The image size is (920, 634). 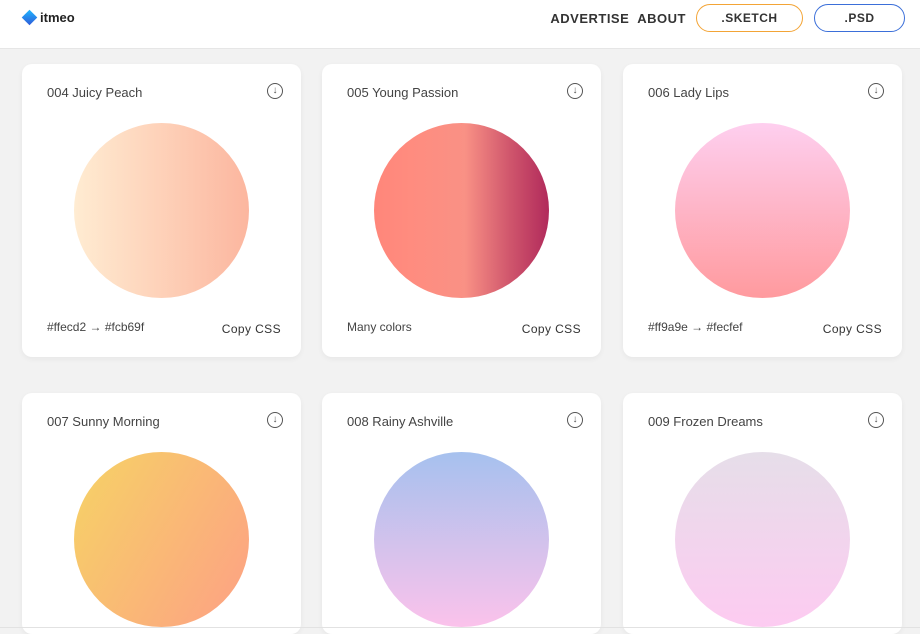 I want to click on top-nav: ADVERTISE ABOUT .SKETCH .PSD, so click(x=727, y=18).